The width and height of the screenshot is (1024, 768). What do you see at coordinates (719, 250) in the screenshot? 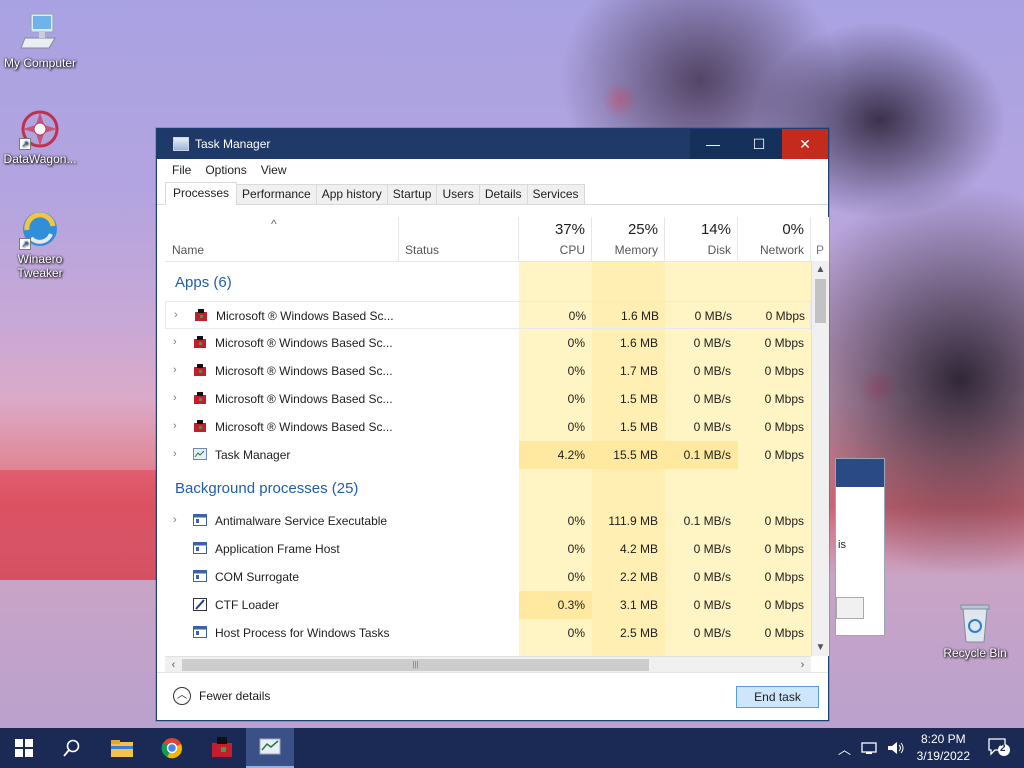
I see `column-label-disk: Disk` at bounding box center [719, 250].